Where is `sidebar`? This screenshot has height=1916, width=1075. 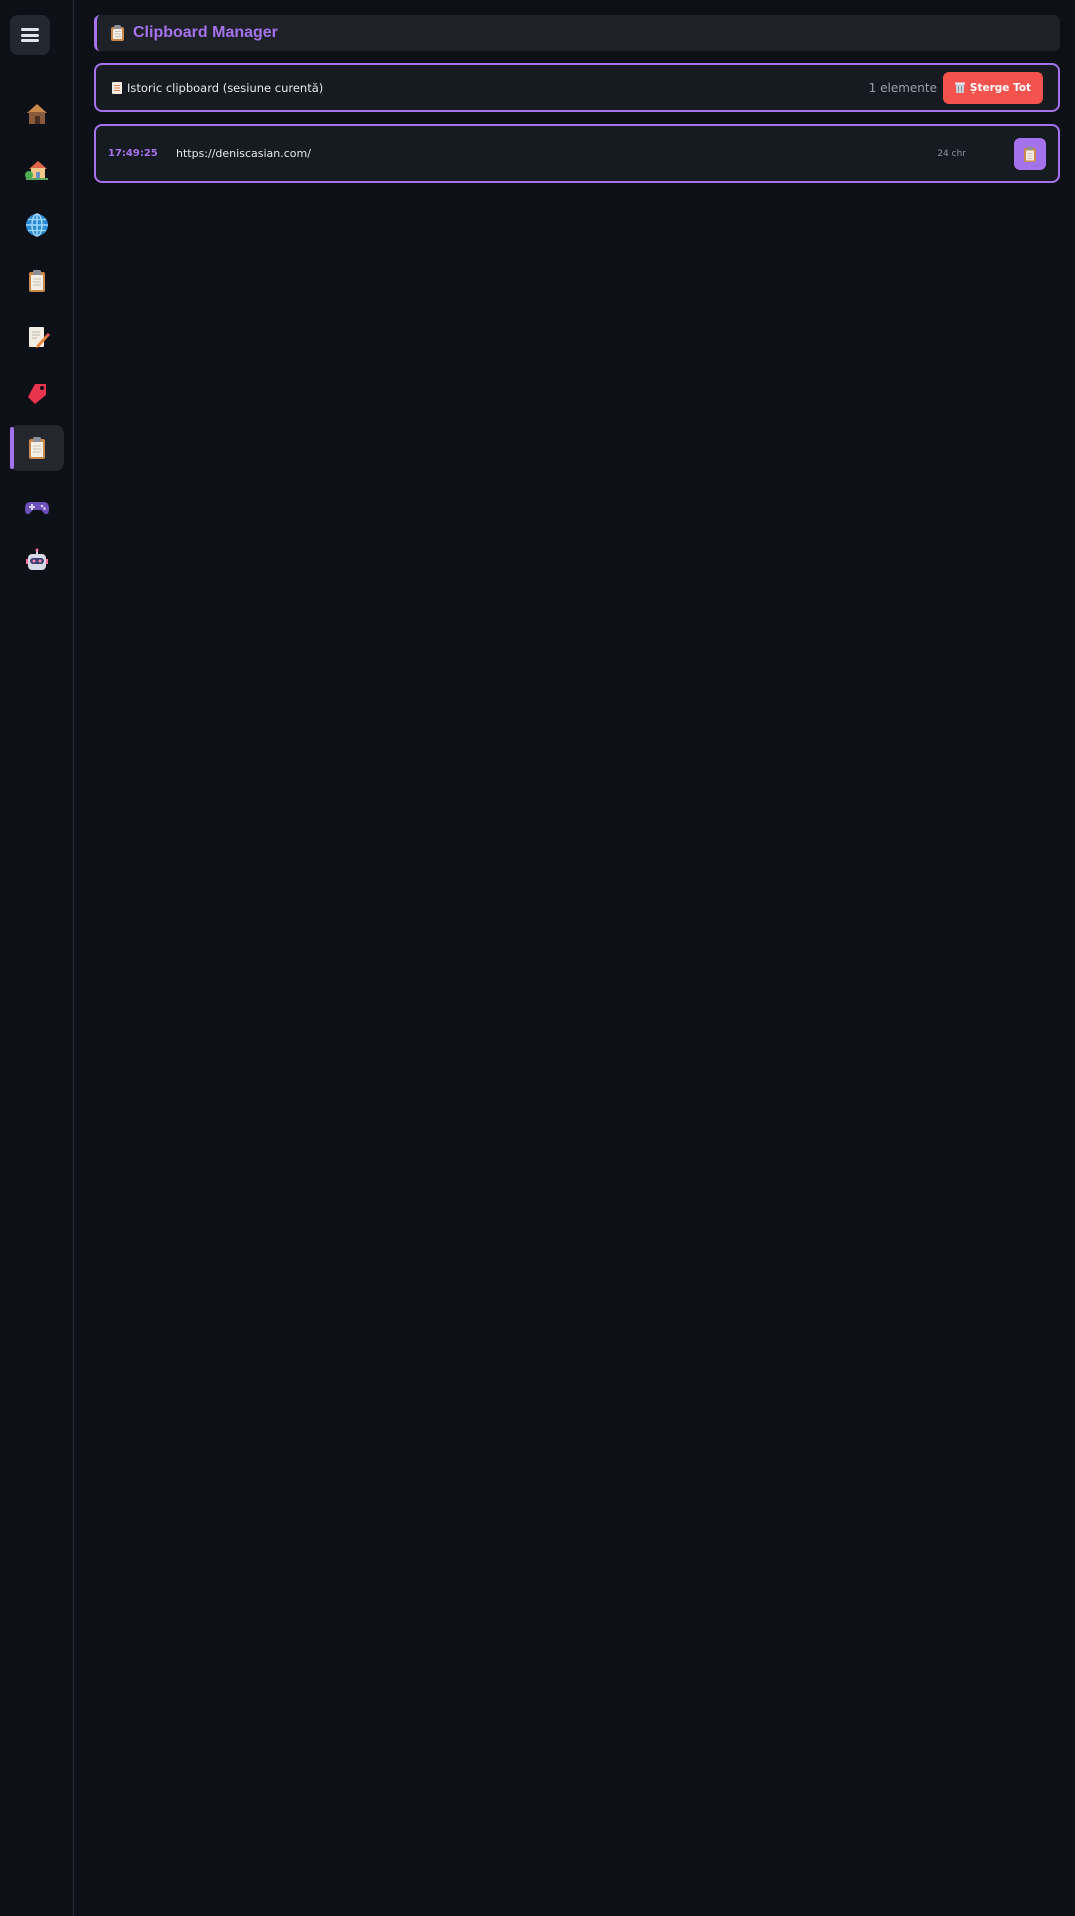
sidebar is located at coordinates (37, 958).